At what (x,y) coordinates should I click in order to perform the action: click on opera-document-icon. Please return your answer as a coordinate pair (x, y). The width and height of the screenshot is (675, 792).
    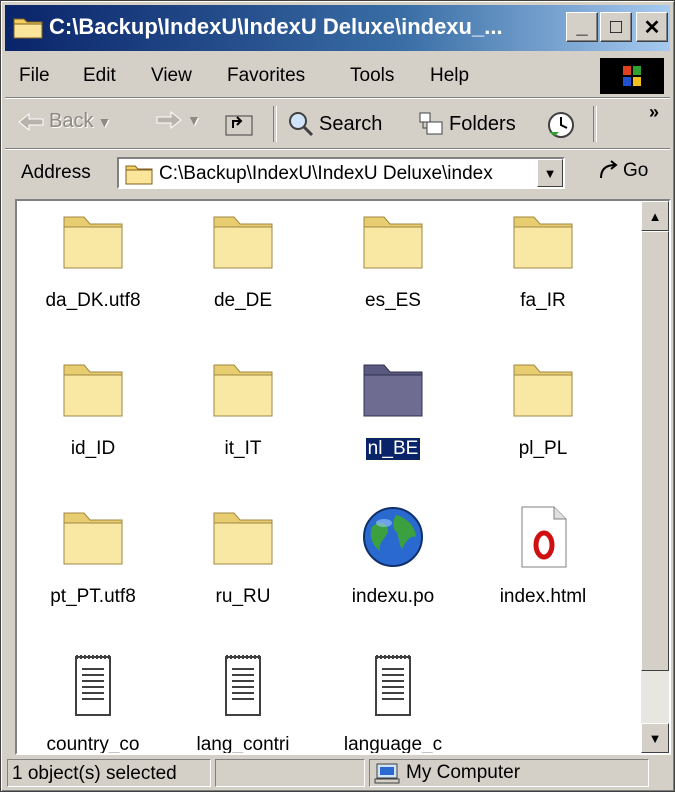
    Looking at the image, I should click on (544, 537).